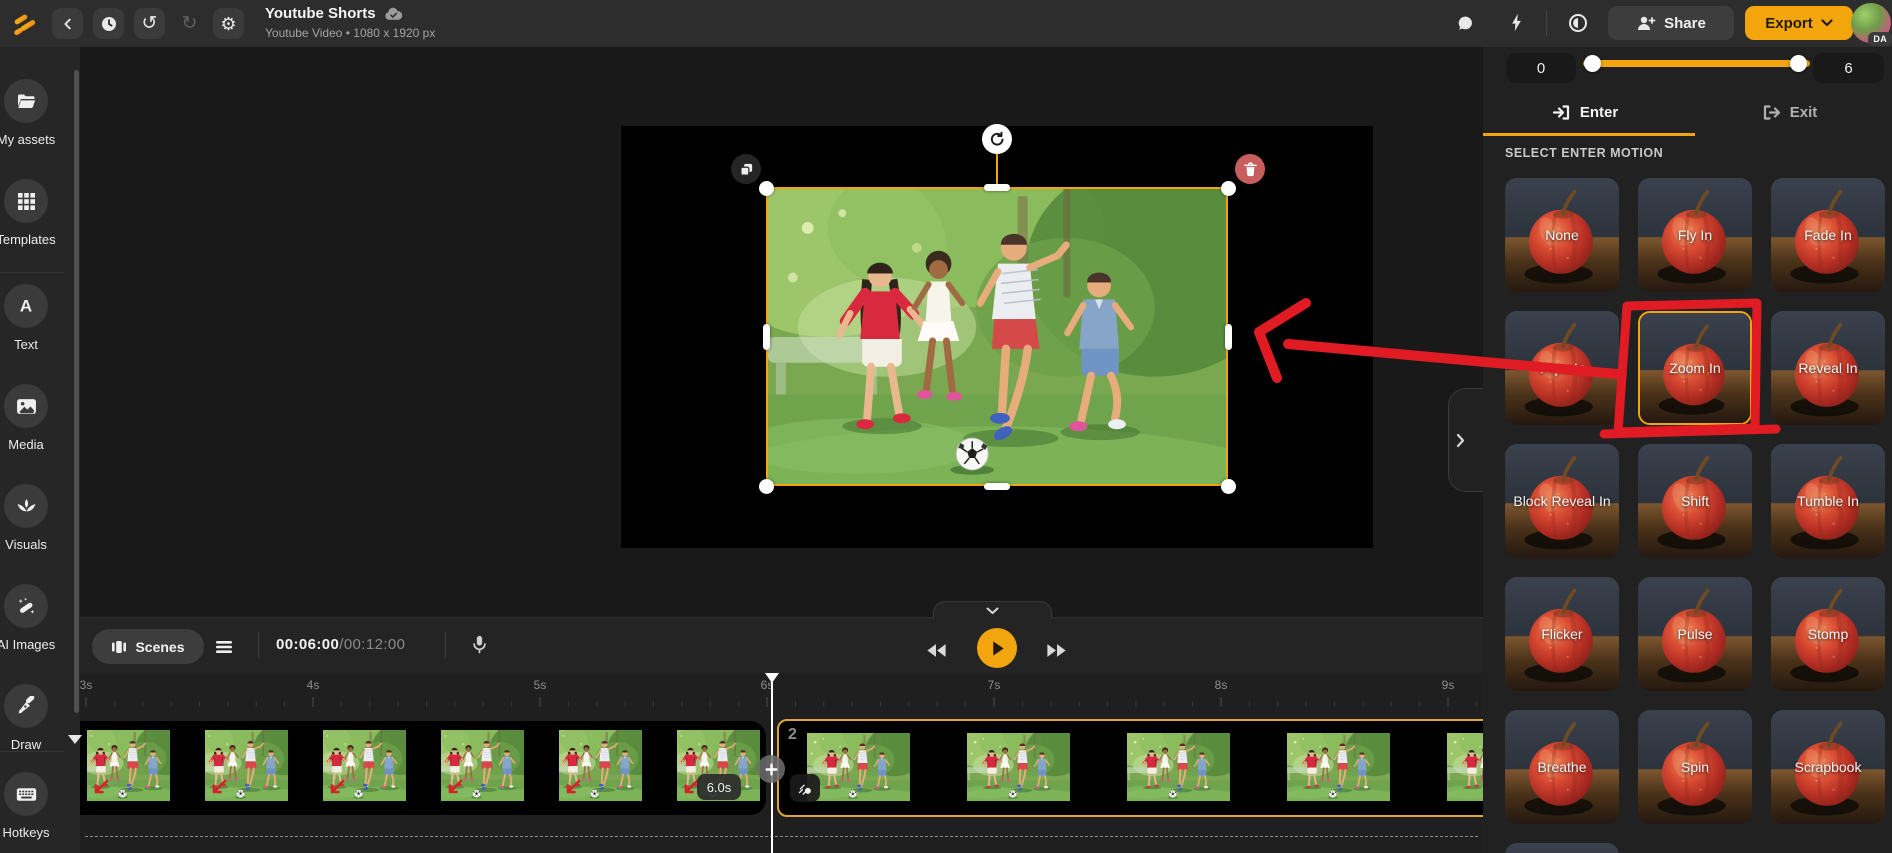  I want to click on resize-handle-bottom-right, so click(1228, 486).